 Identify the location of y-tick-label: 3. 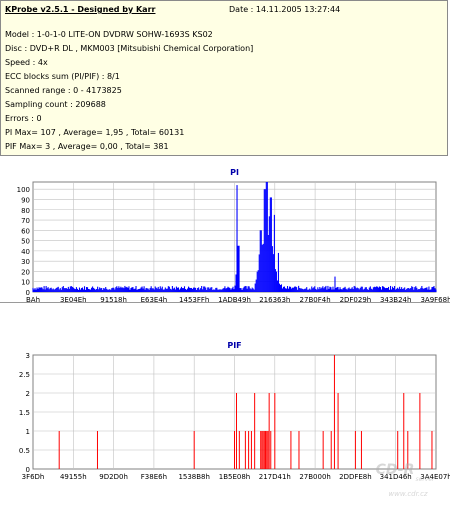
(28, 356).